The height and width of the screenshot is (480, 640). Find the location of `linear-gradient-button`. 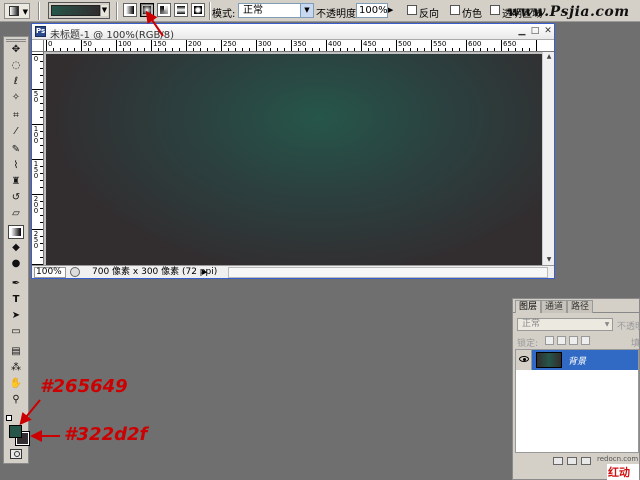

linear-gradient-button is located at coordinates (130, 10).